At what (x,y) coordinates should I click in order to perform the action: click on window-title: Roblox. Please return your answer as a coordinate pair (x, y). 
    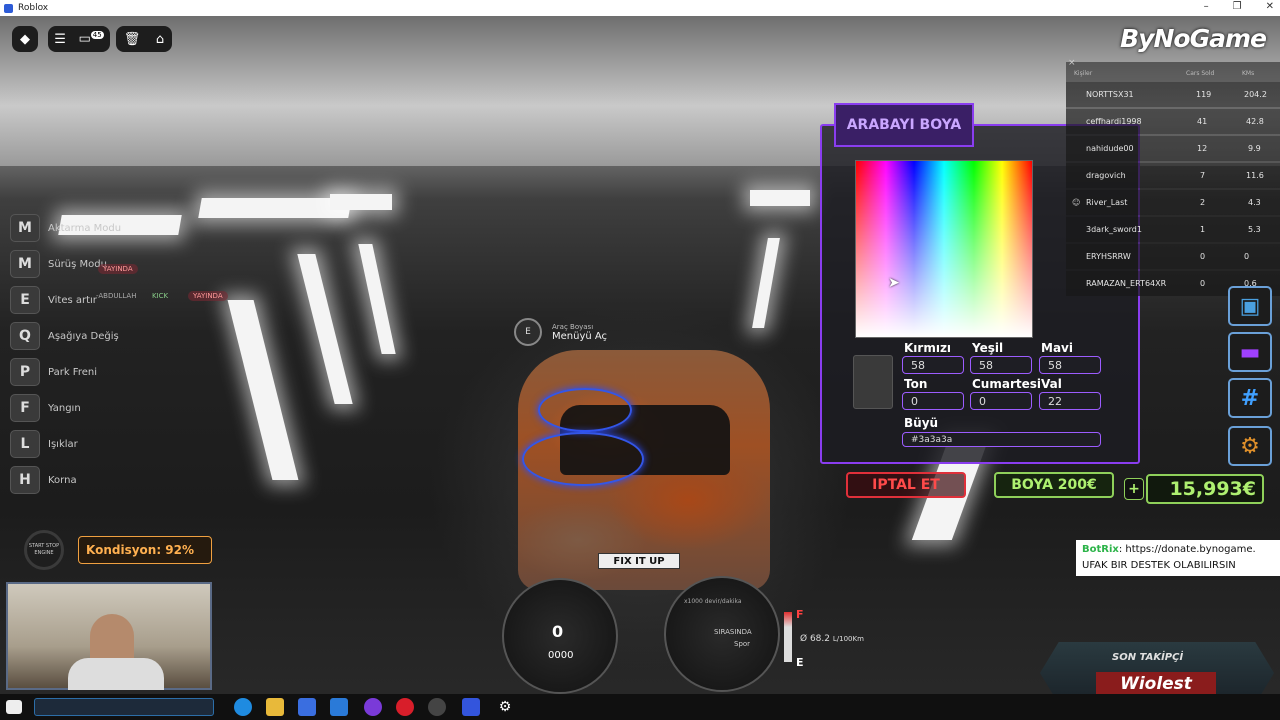
    Looking at the image, I should click on (33, 8).